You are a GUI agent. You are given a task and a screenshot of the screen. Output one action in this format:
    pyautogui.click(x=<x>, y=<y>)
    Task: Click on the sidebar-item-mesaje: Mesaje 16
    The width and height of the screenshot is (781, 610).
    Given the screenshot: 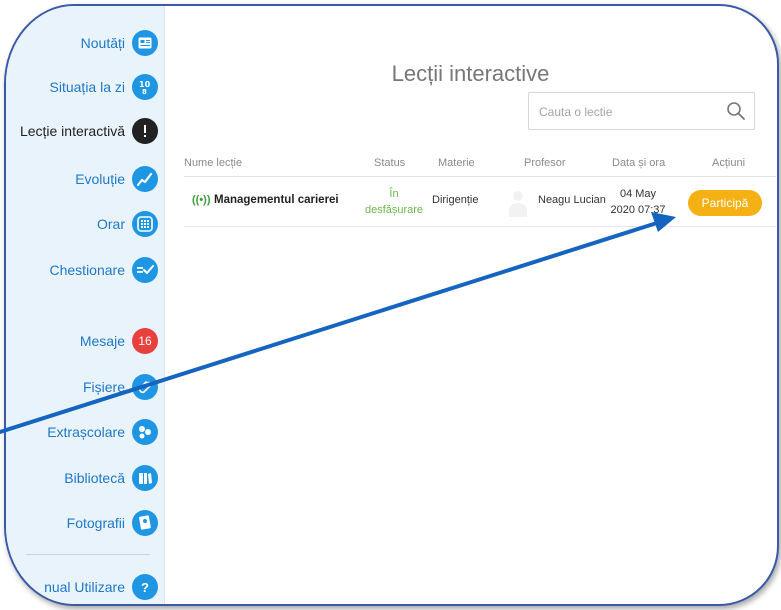 What is the action you would take?
    pyautogui.click(x=119, y=341)
    